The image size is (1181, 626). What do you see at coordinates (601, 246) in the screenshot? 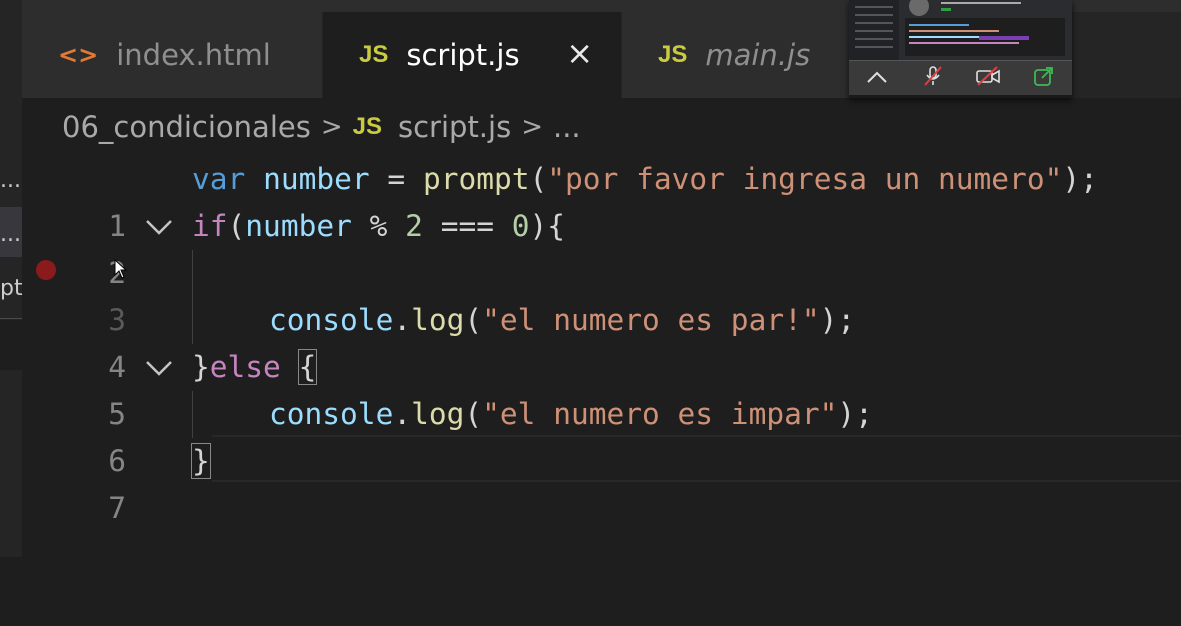
I see `code-line: 2 if(number % 2 === 0){` at bounding box center [601, 246].